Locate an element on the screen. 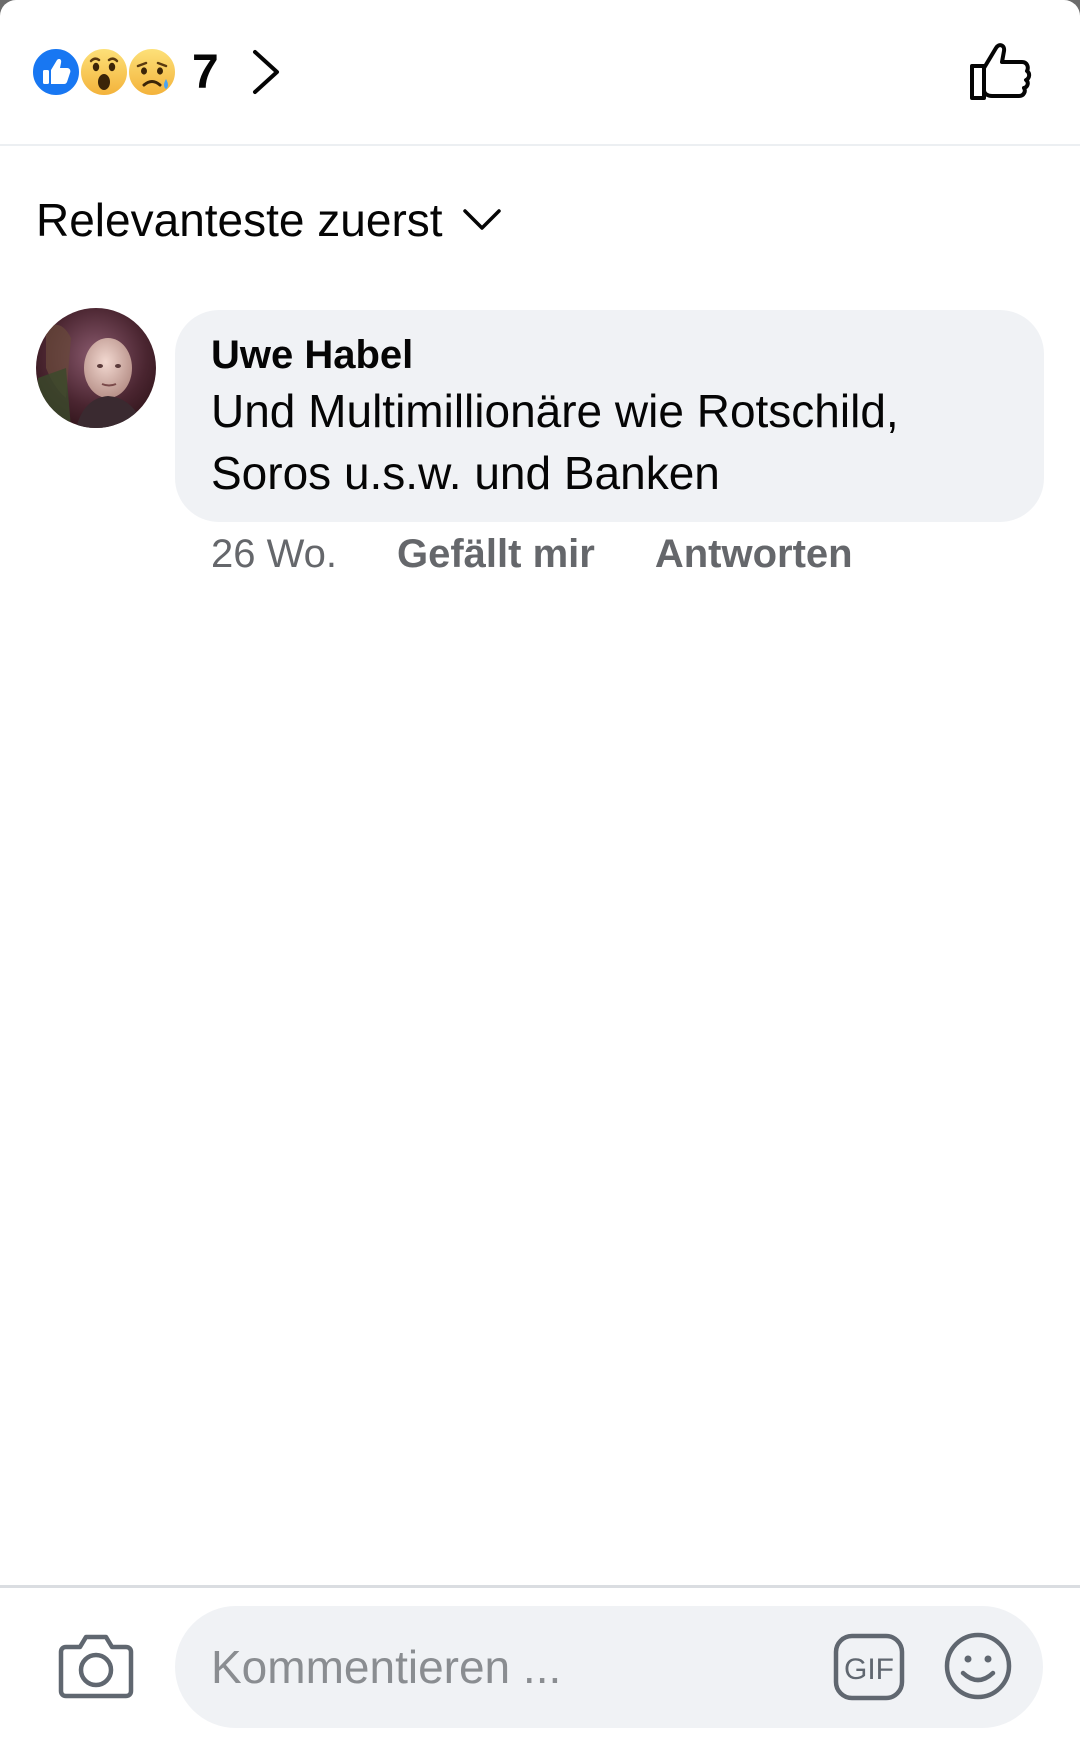  camera-icon is located at coordinates (96, 1665).